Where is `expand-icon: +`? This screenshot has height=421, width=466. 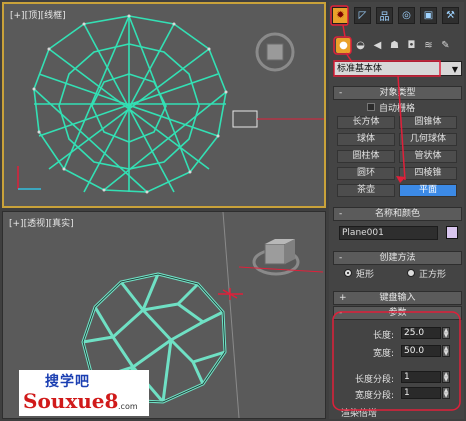 expand-icon: + is located at coordinates (343, 298).